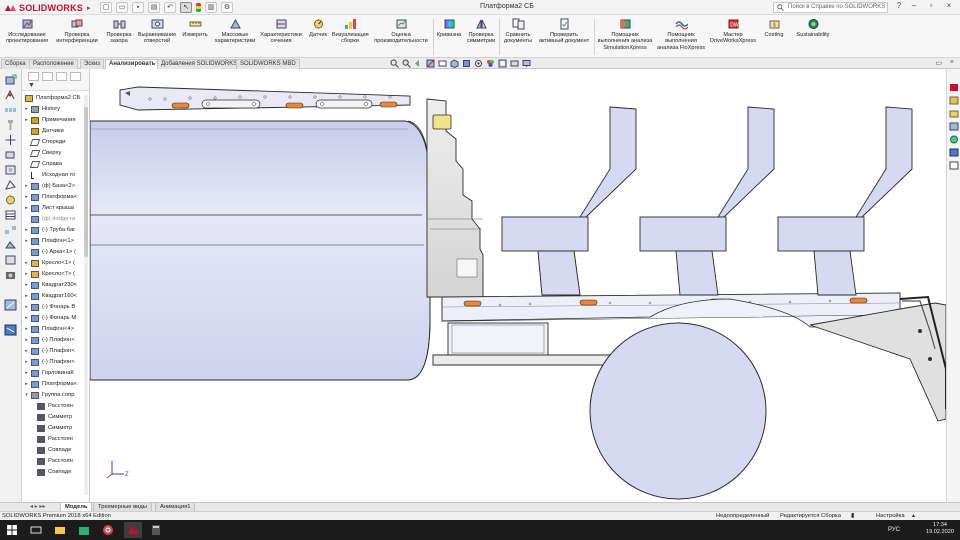  What do you see at coordinates (55, 142) in the screenshot?
I see `tree-item: Спереди` at bounding box center [55, 142].